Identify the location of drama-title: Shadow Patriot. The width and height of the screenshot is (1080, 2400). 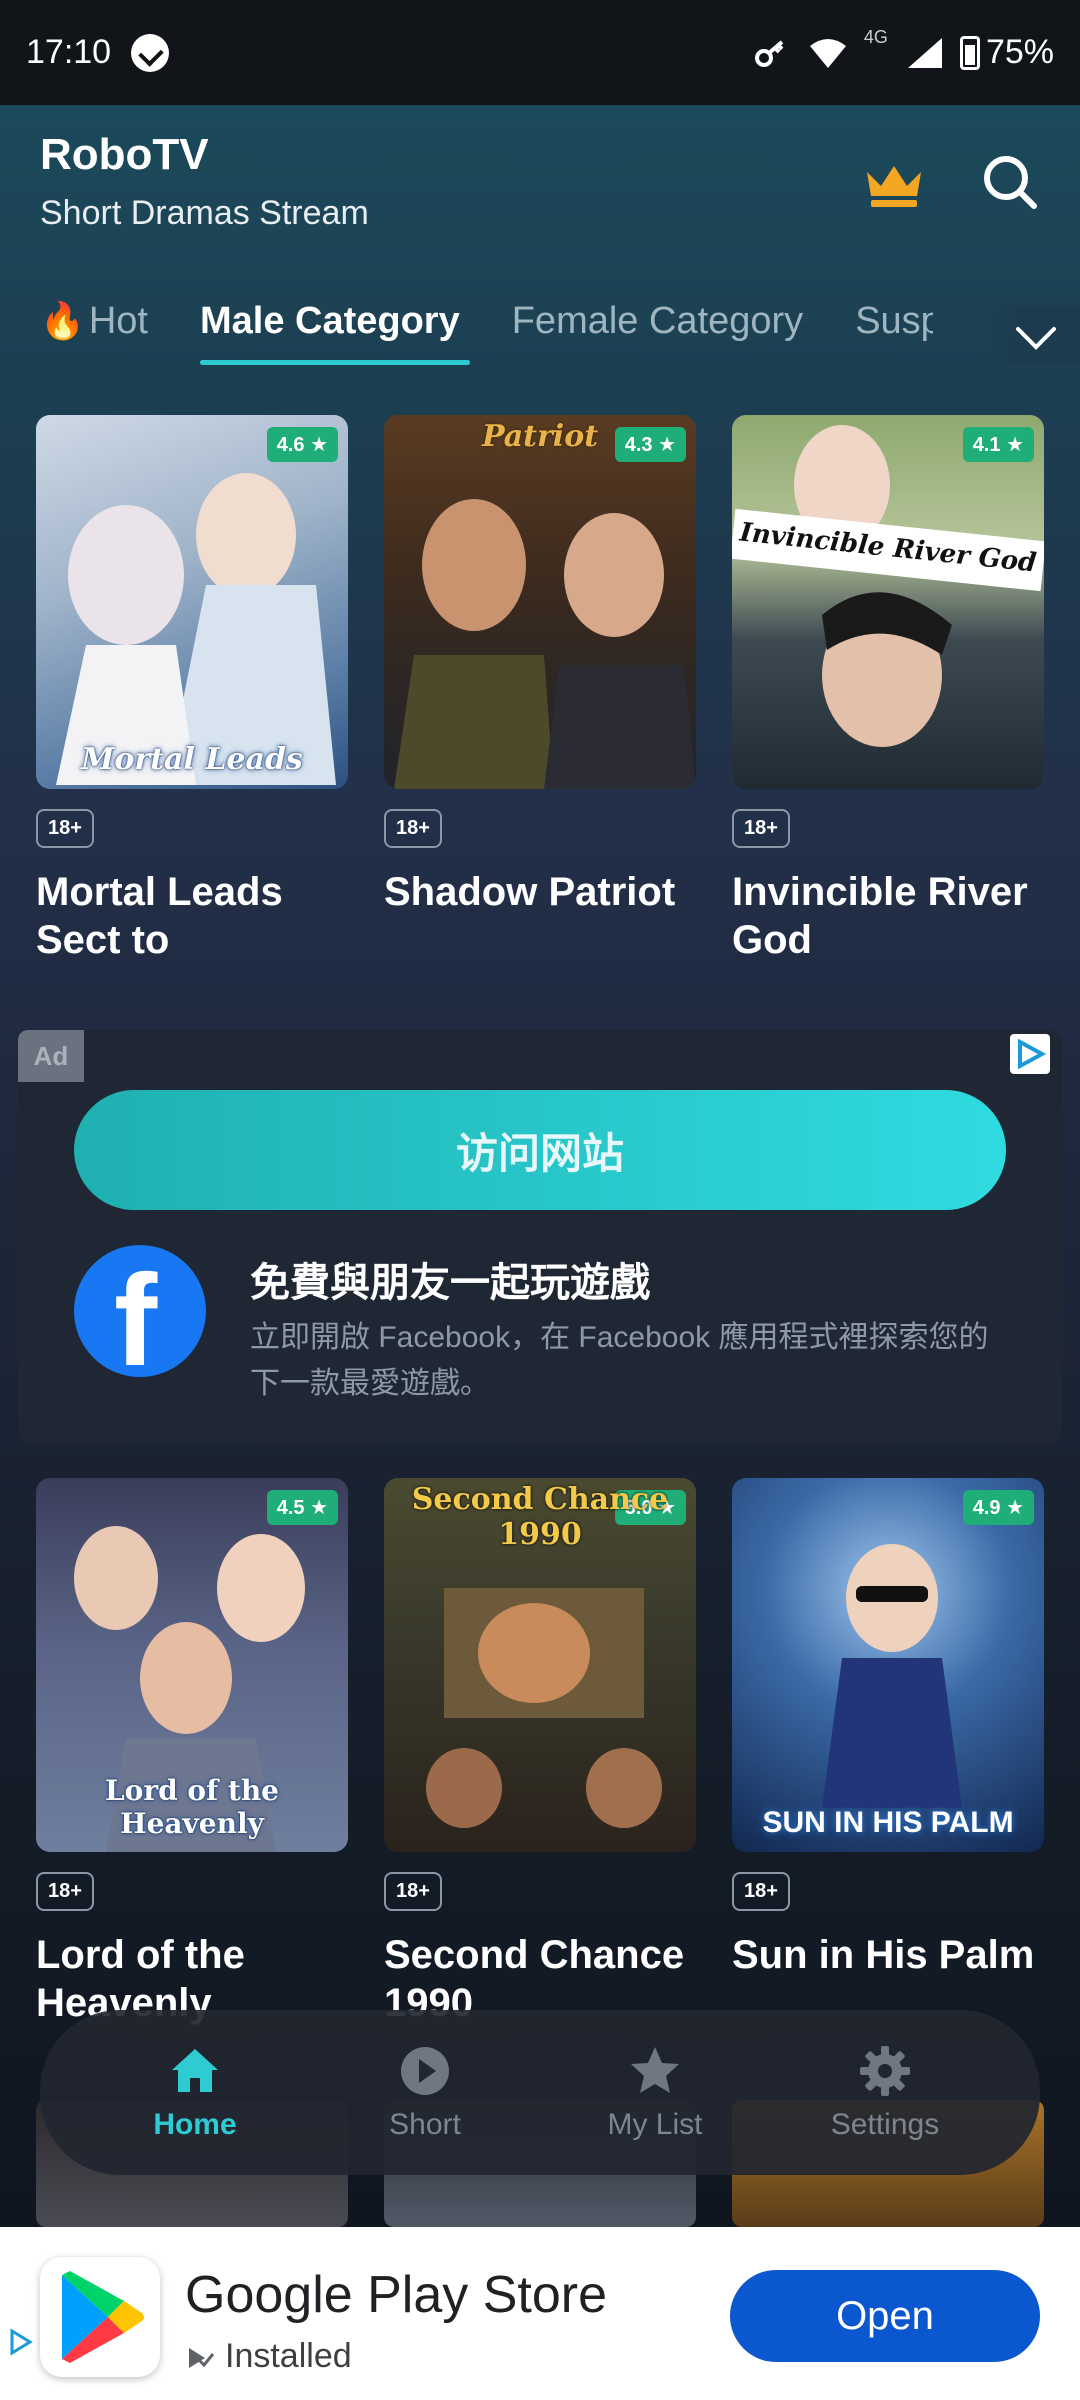
(540, 892).